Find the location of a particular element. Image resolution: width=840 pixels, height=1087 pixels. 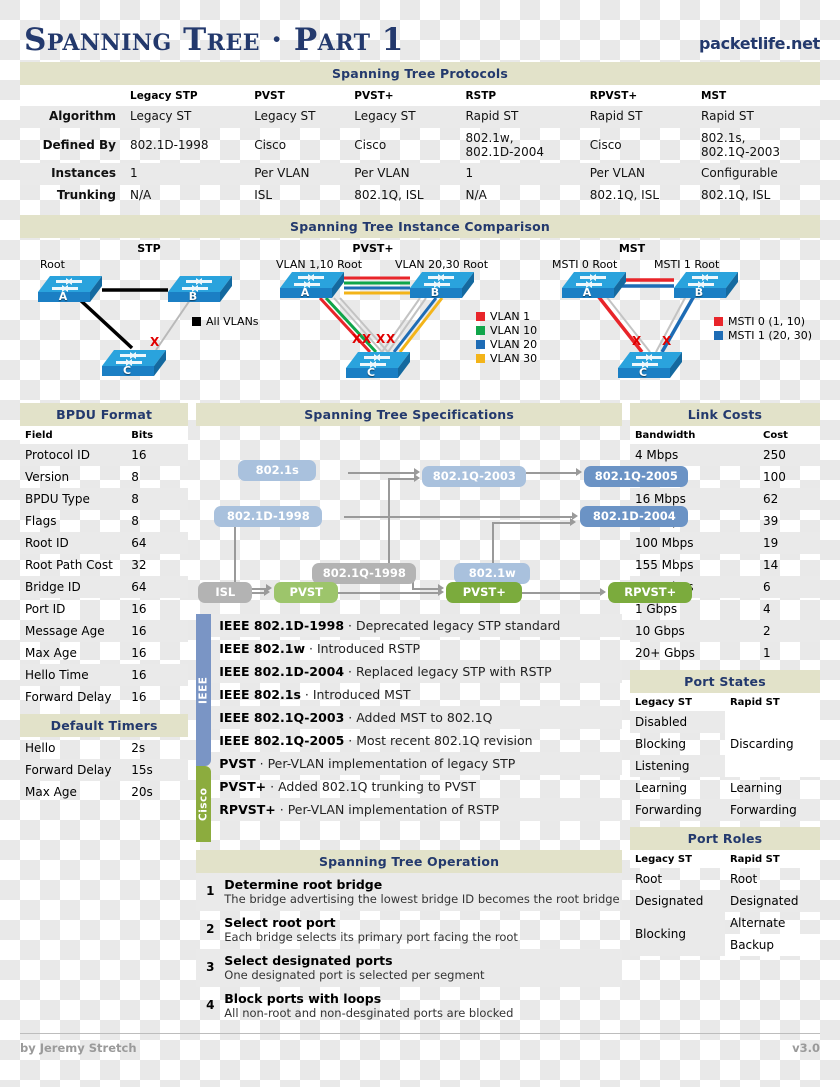

field: Flags is located at coordinates (41, 520).